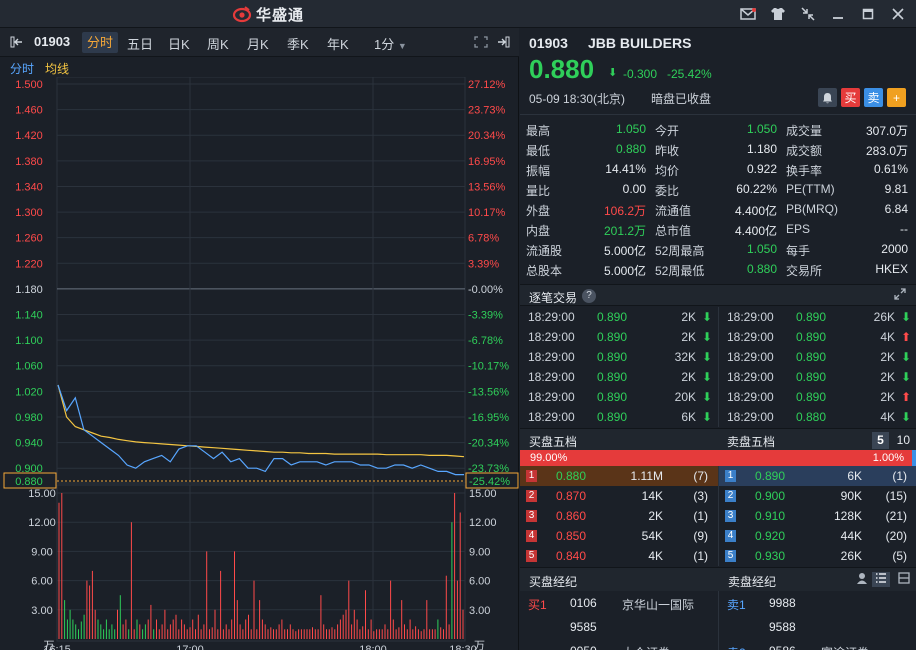 This screenshot has height=650, width=916. Describe the element at coordinates (373, 647) in the screenshot. I see `time-axis-label: 18:00` at that location.